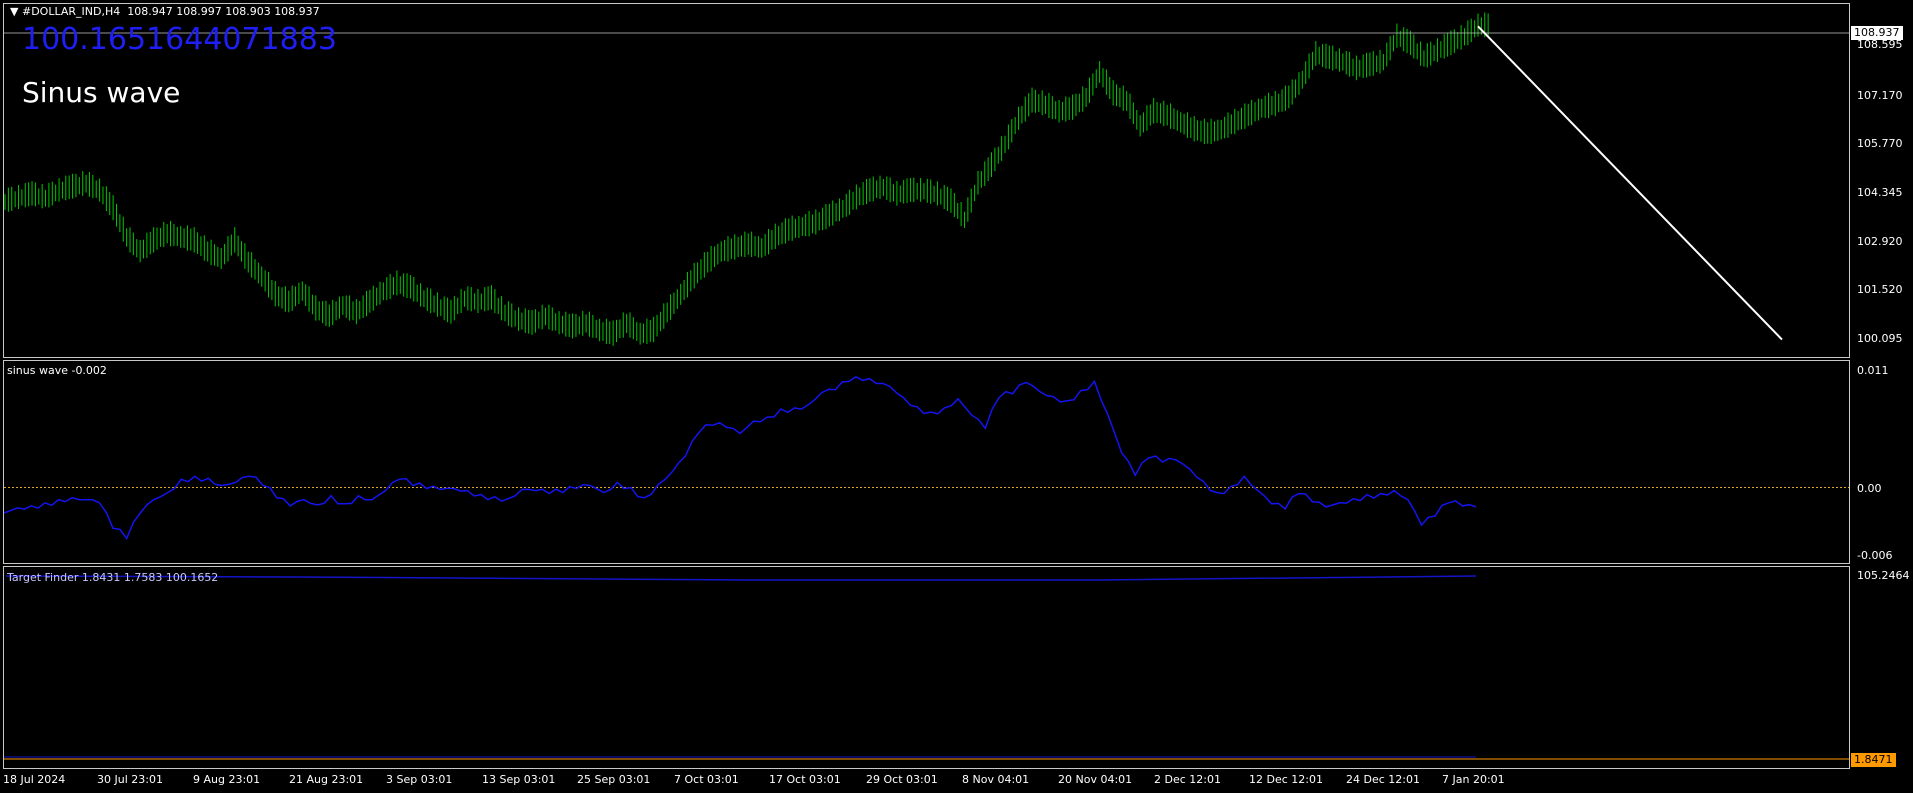 The width and height of the screenshot is (1913, 793). I want to click on projection-line, so click(1630, 183).